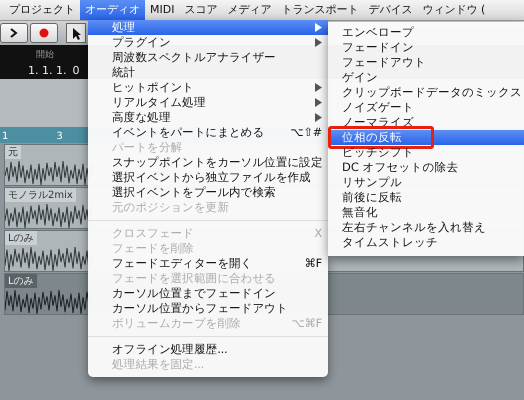  I want to click on event-label: モノラル2mix, so click(40, 195).